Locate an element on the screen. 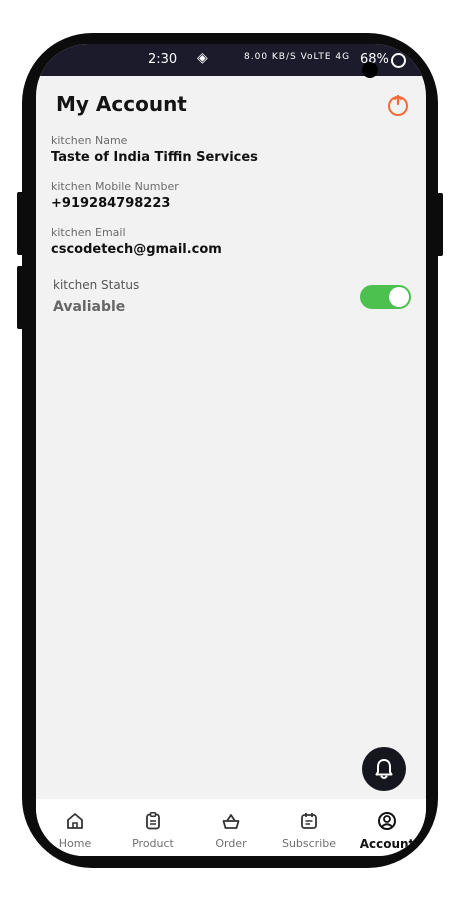  status-bar: 2:30 ◈ 8.00 KB/S VoLTE 4G 68% is located at coordinates (231, 61).